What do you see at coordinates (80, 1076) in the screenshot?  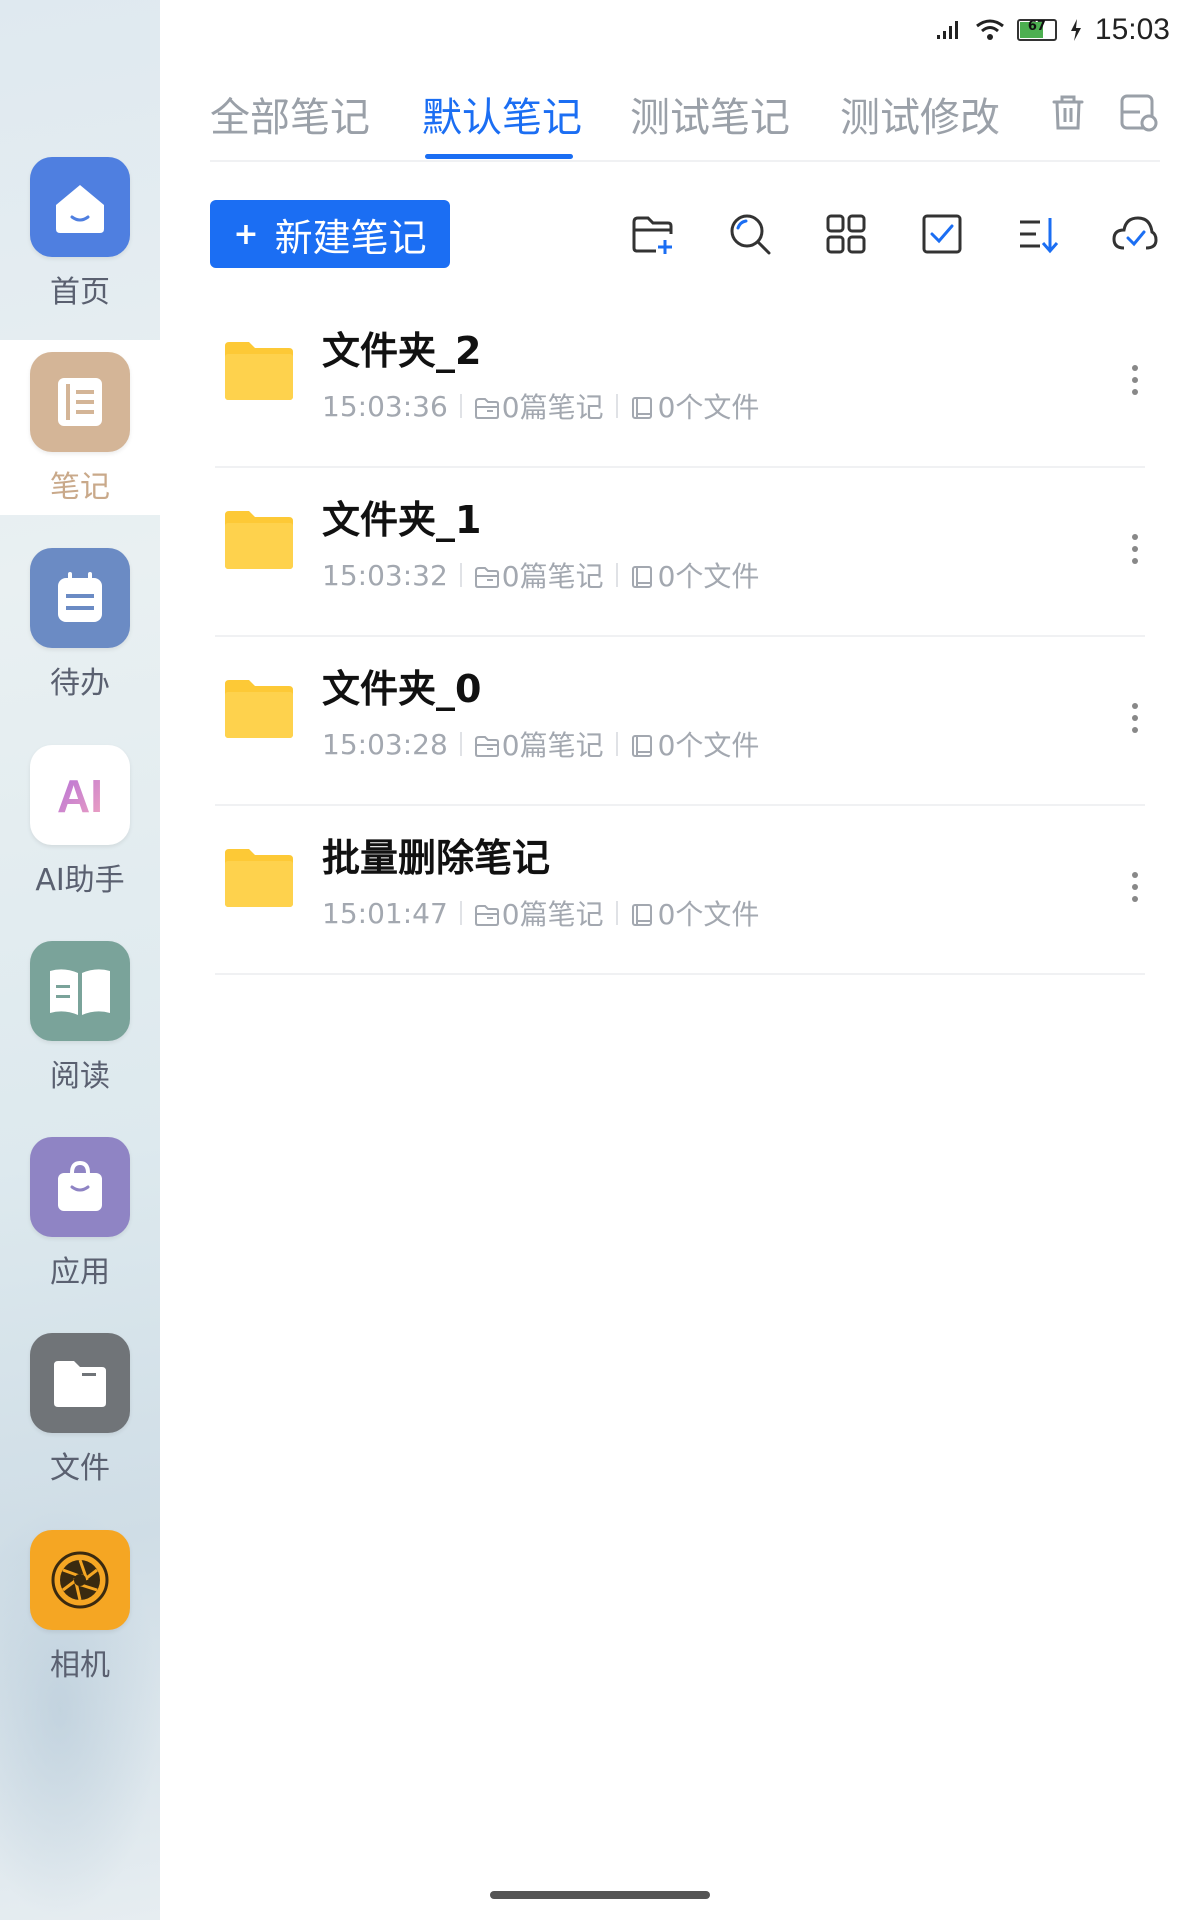 I see `sidebar-item-label: 阅读` at bounding box center [80, 1076].